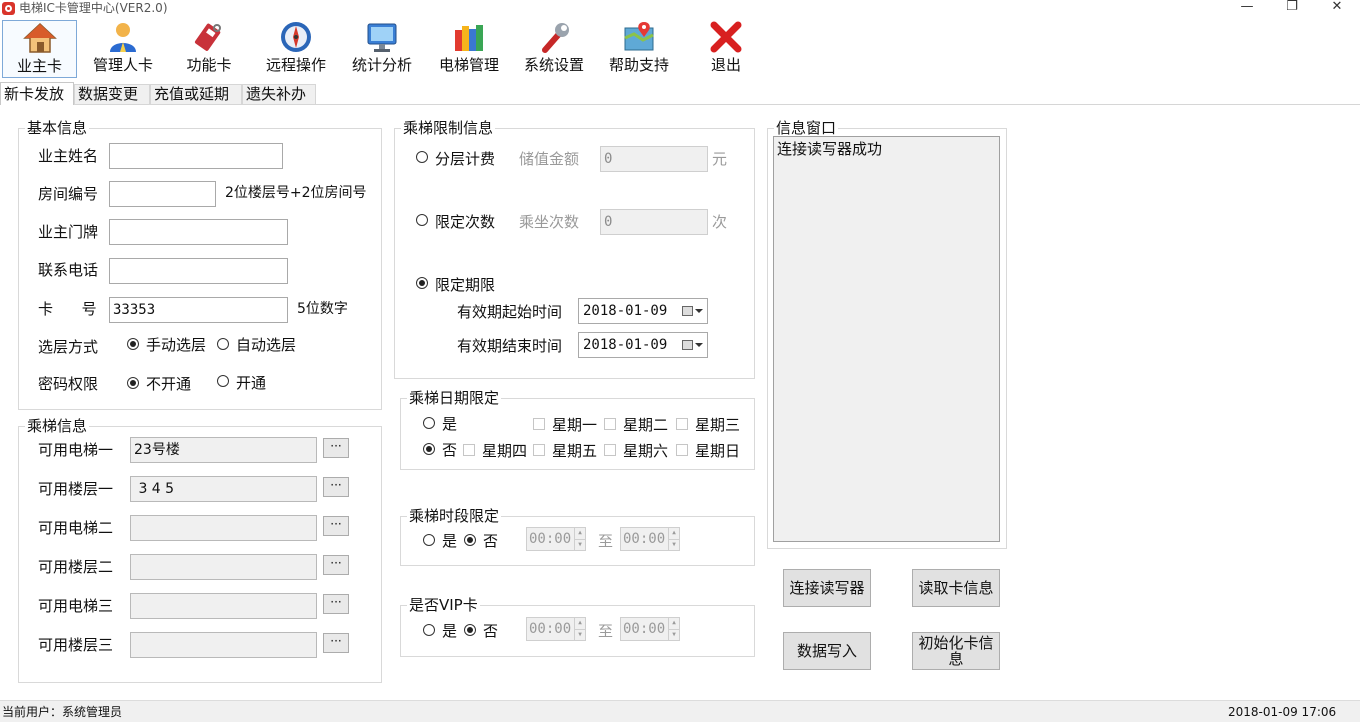 The width and height of the screenshot is (1360, 723). What do you see at coordinates (112, 94) in the screenshot?
I see `tab-data-change: 数据变更` at bounding box center [112, 94].